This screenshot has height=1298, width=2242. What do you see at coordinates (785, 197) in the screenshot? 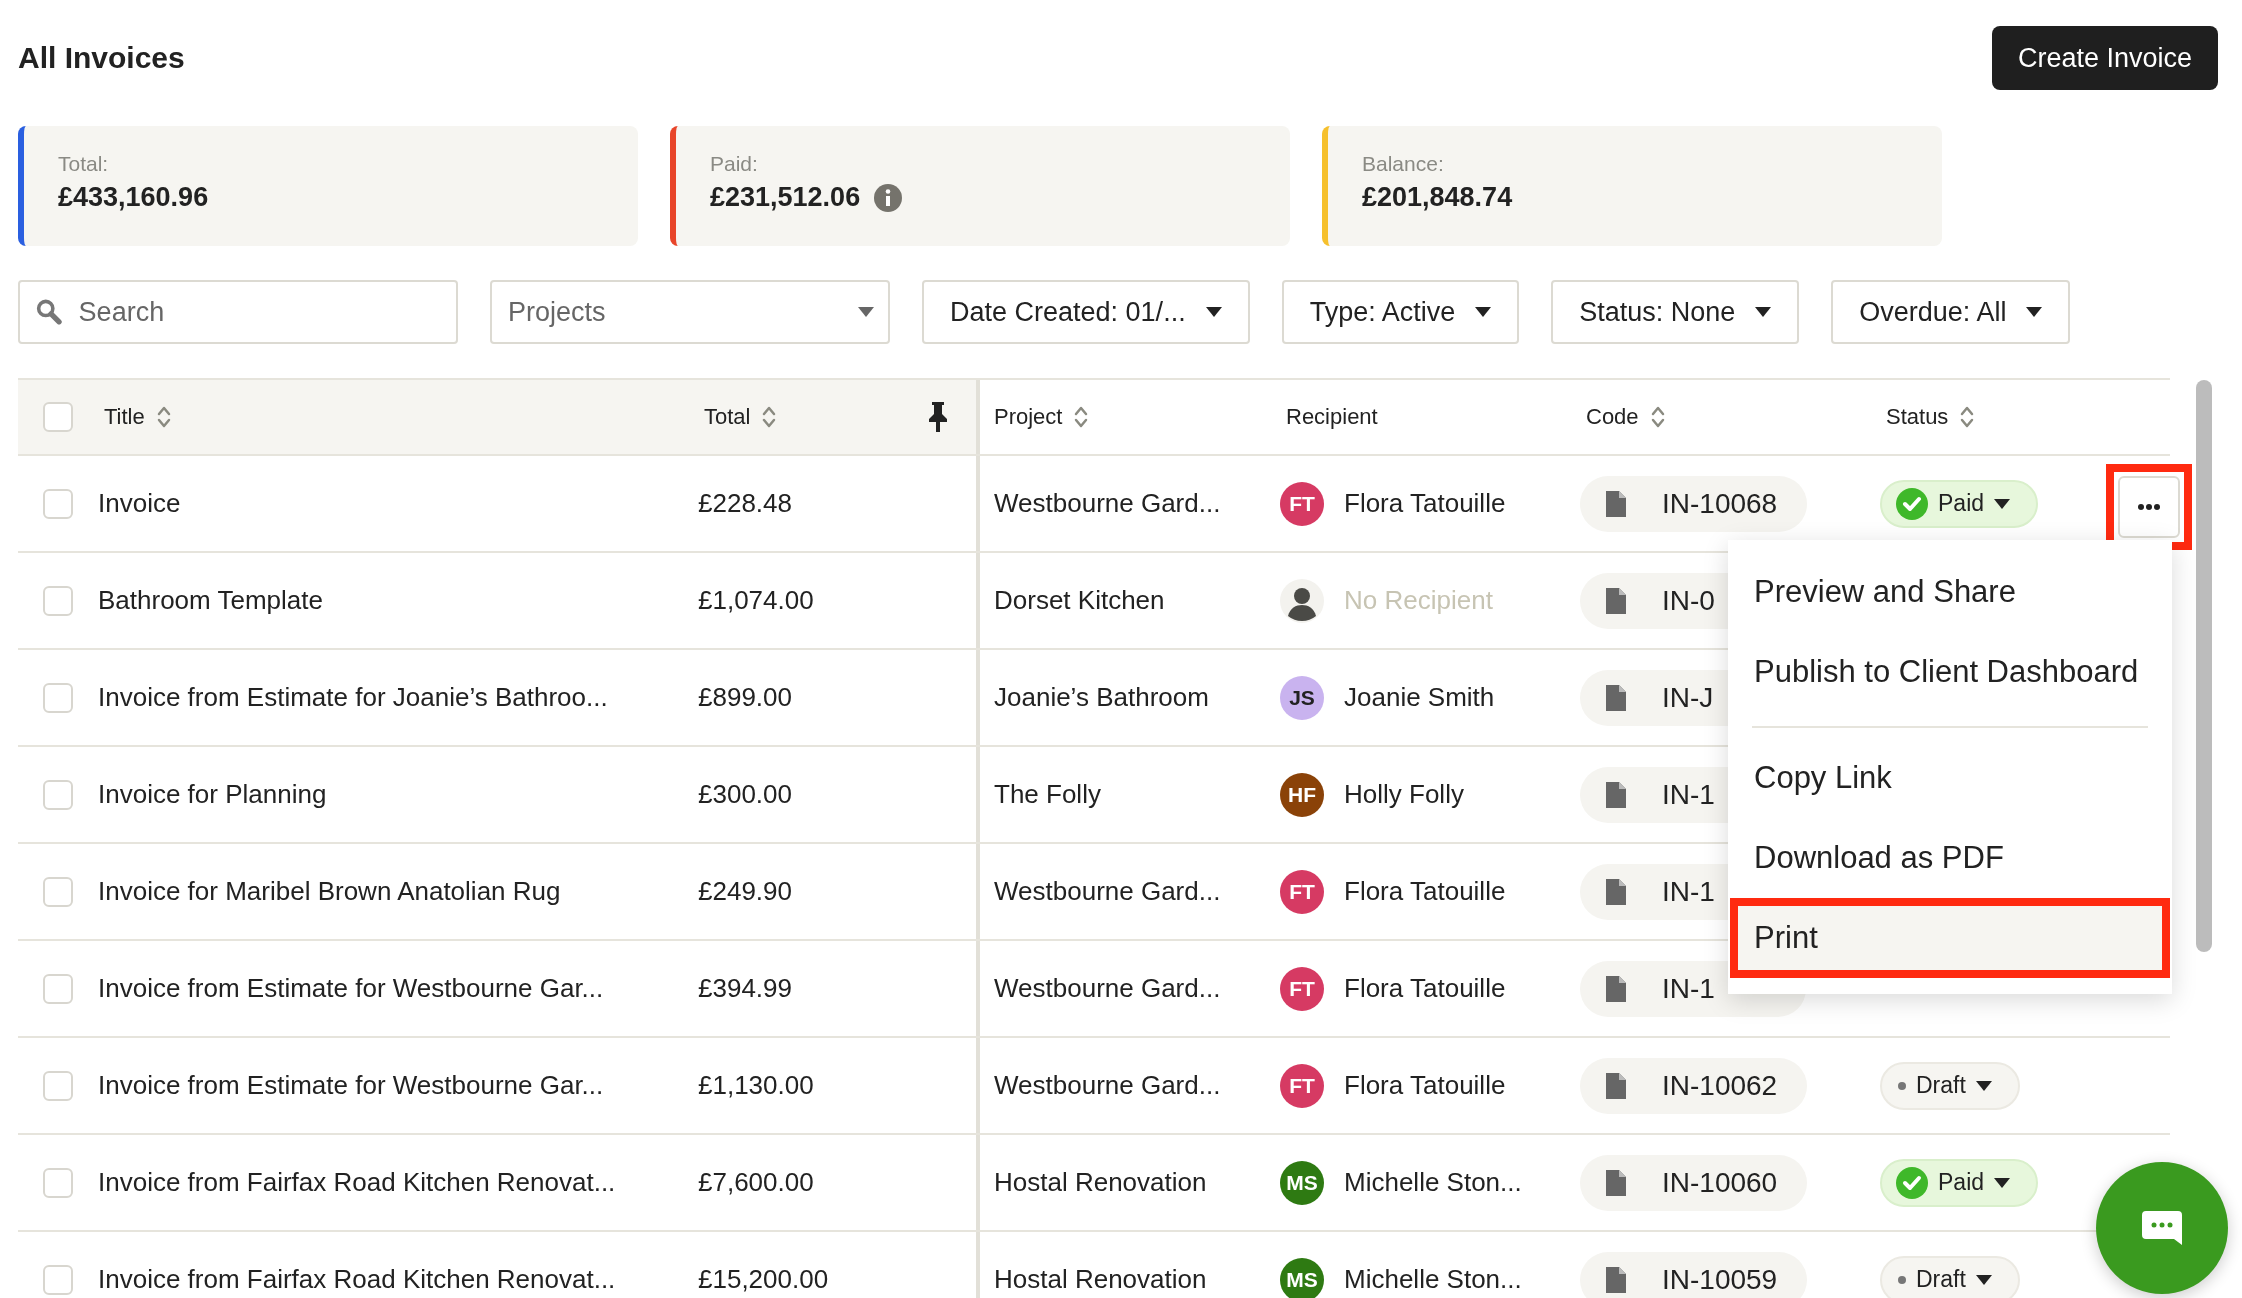
I see `summary-value: £231,512.06` at bounding box center [785, 197].